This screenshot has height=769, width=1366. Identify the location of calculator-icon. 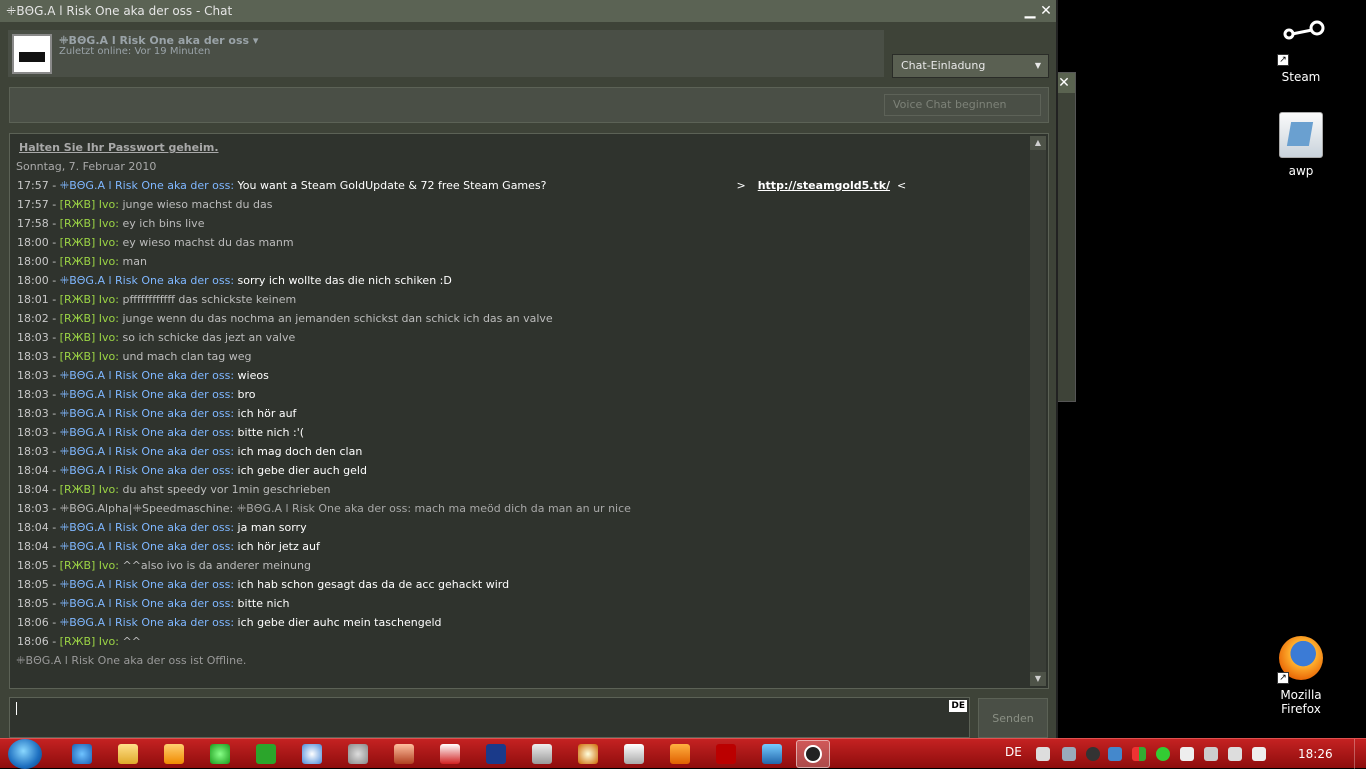
(542, 754).